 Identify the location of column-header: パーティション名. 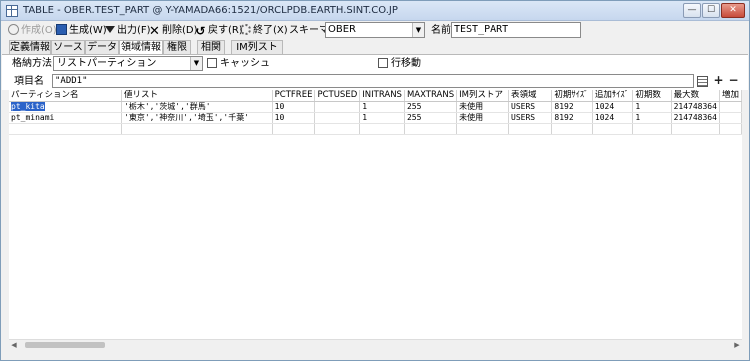
(66, 96).